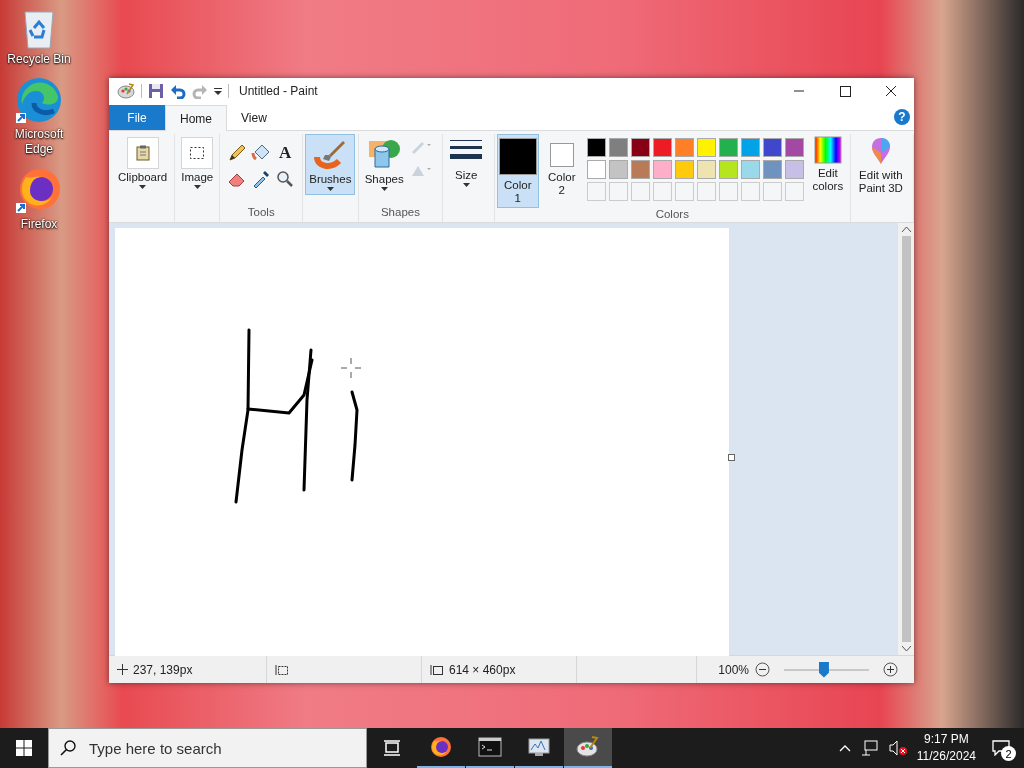 This screenshot has height=768, width=1024. What do you see at coordinates (207, 748) in the screenshot?
I see `search-field: Type here to search` at bounding box center [207, 748].